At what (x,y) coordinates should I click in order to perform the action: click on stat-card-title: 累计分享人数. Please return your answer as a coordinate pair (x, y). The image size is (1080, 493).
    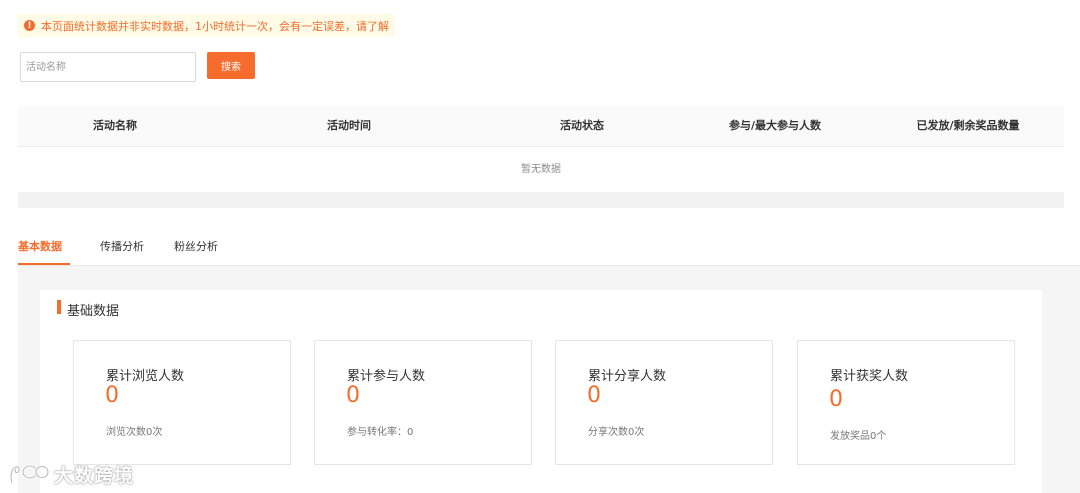
    Looking at the image, I should click on (627, 376).